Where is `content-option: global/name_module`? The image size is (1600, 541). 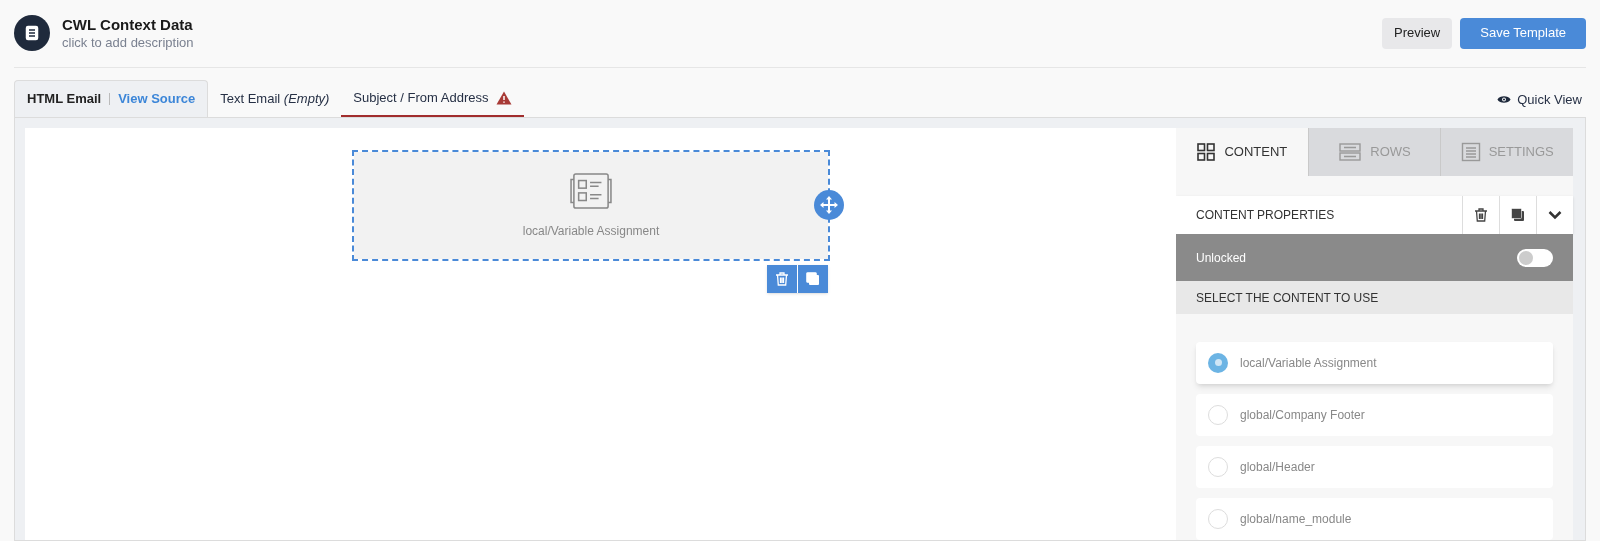
content-option: global/name_module is located at coordinates (1374, 519).